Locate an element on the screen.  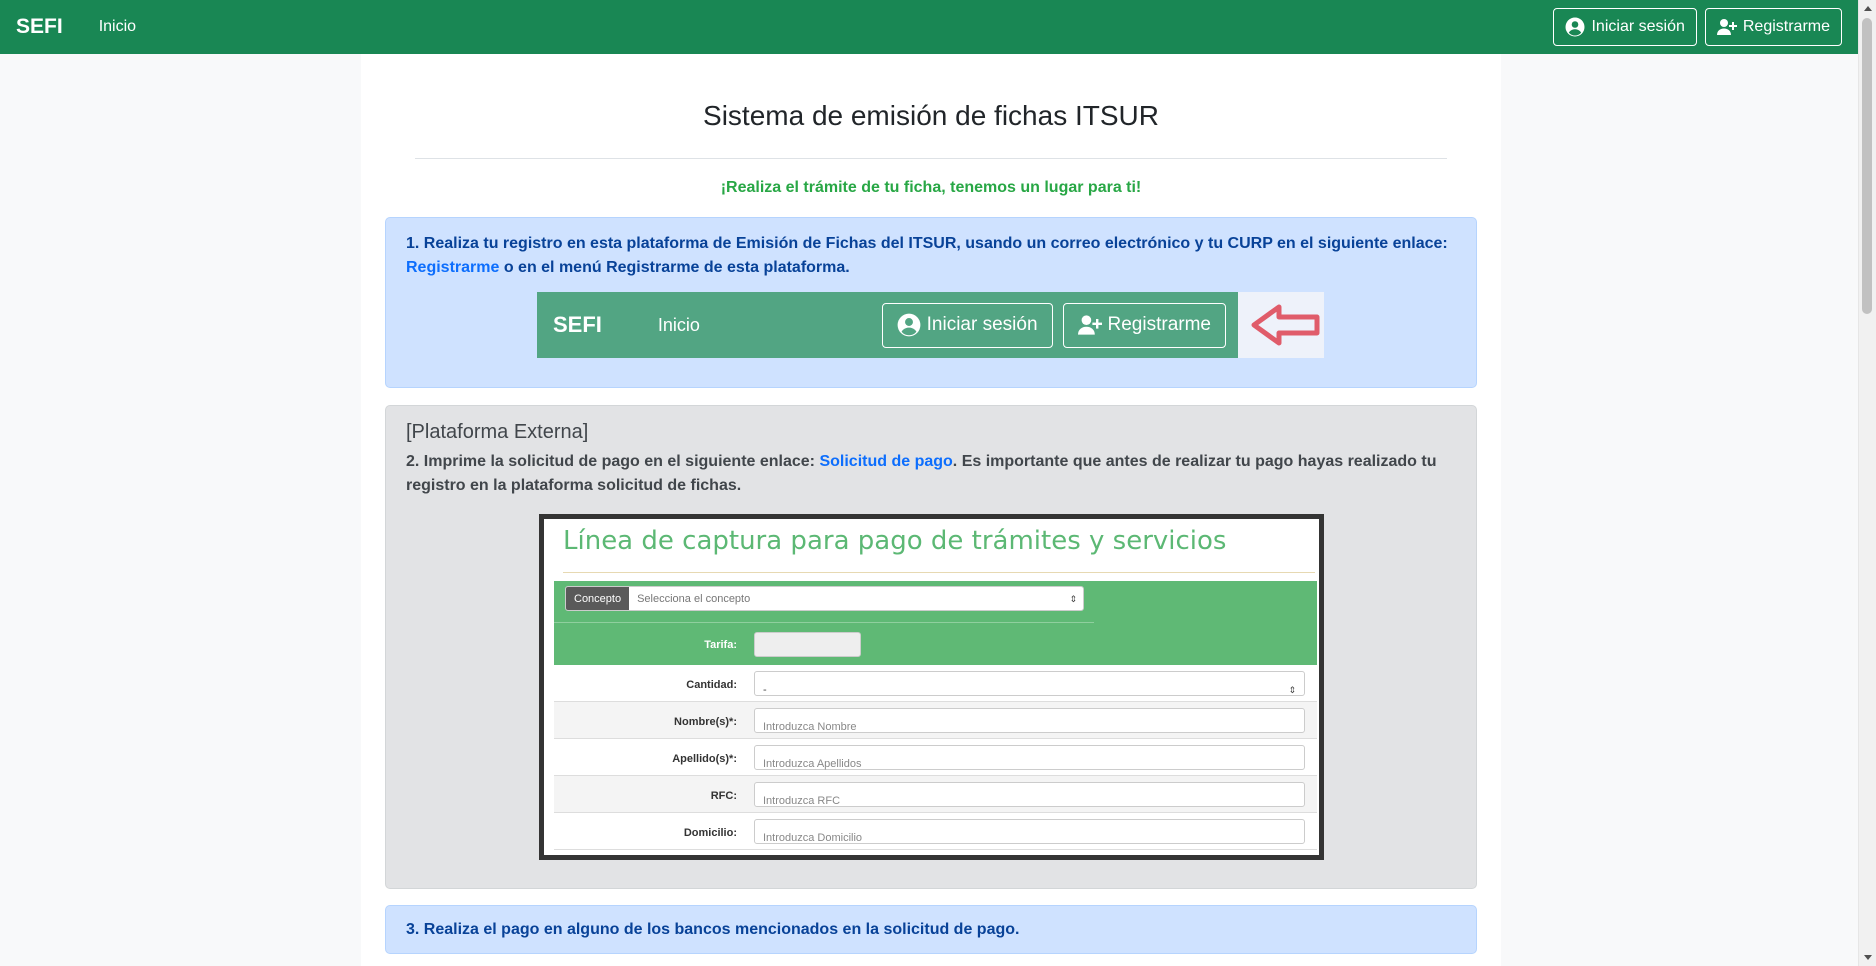
login-button: Iniciar sesión is located at coordinates (1625, 27).